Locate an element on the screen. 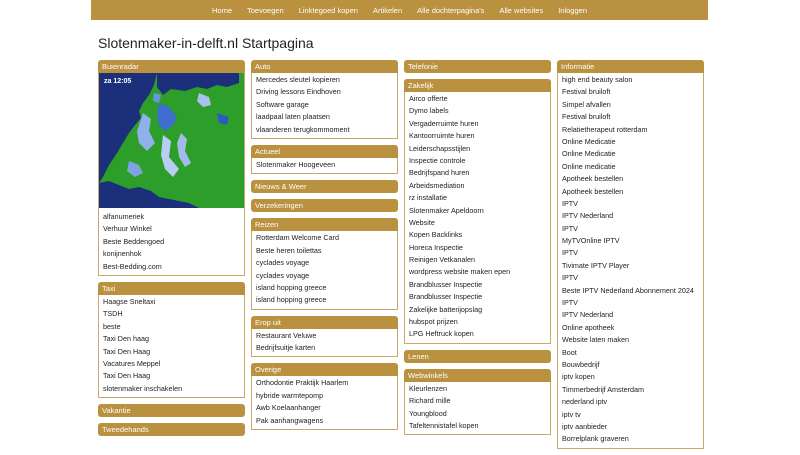 The width and height of the screenshot is (800, 455). link-item: Timmerbedrijf Amsterdam is located at coordinates (630, 390).